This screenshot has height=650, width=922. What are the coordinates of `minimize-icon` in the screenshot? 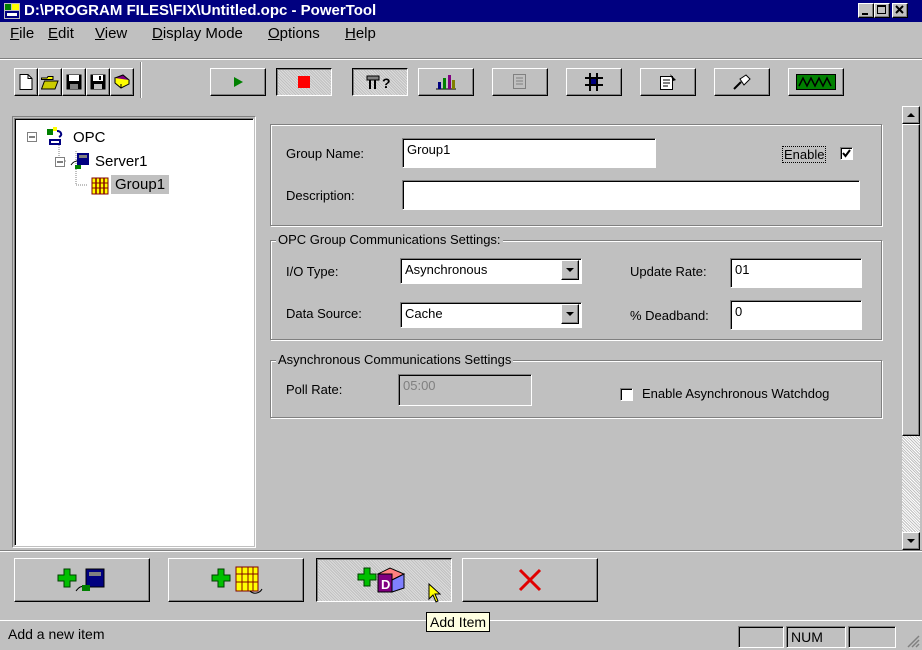 It's located at (865, 14).